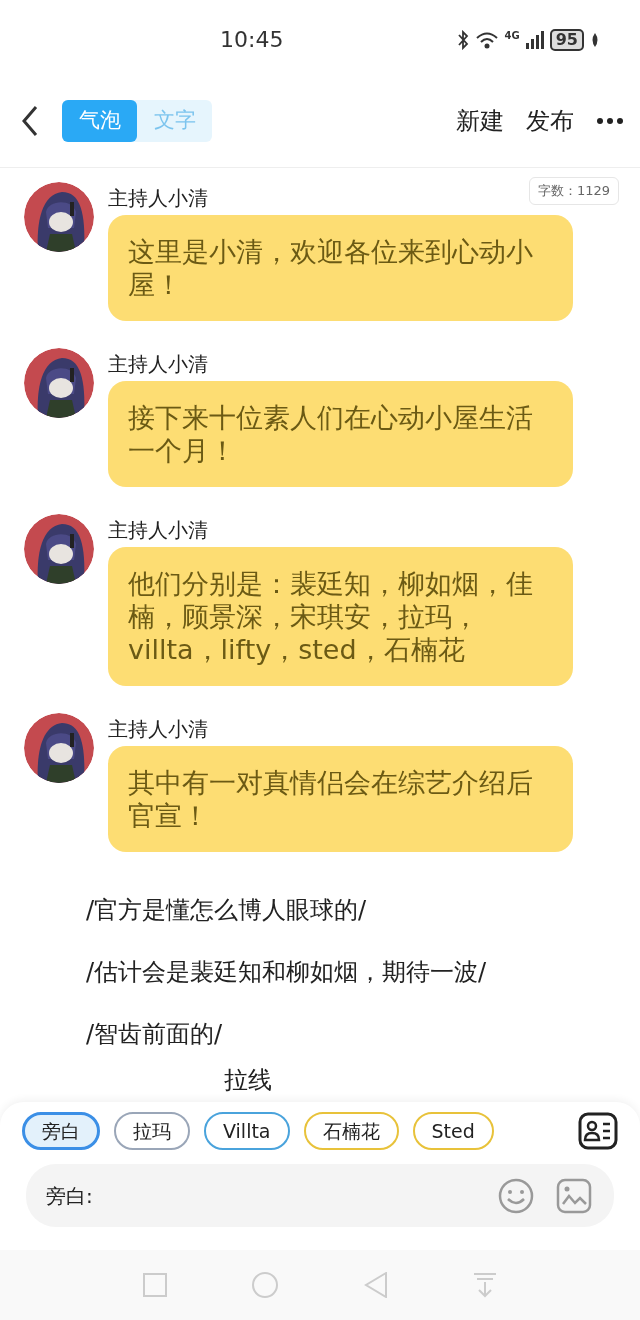 The width and height of the screenshot is (640, 1320). Describe the element at coordinates (226, 910) in the screenshot. I see `narration-text: /官方是懂怎么博人眼球的/` at that location.